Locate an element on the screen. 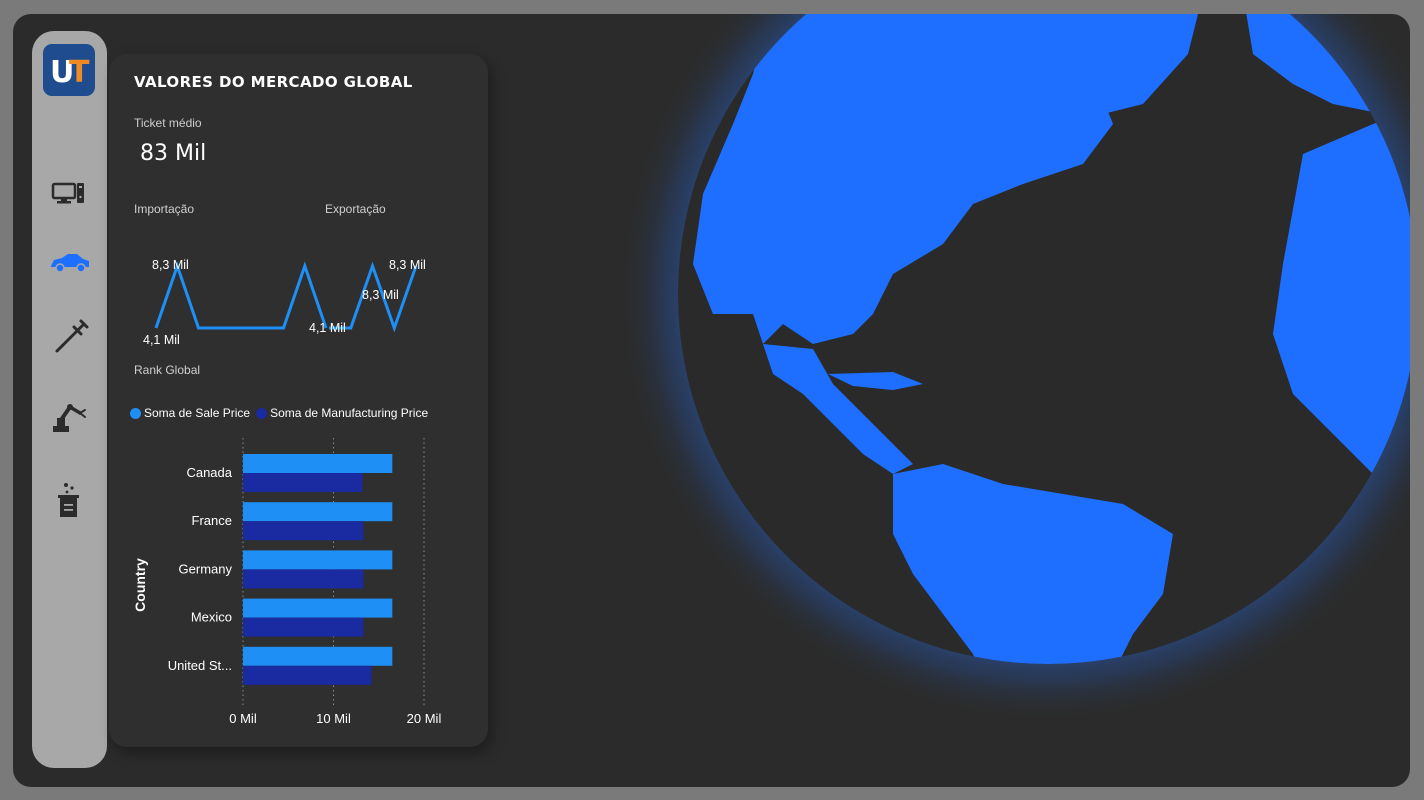 This screenshot has width=1424, height=800. beaker-icon is located at coordinates (68, 500).